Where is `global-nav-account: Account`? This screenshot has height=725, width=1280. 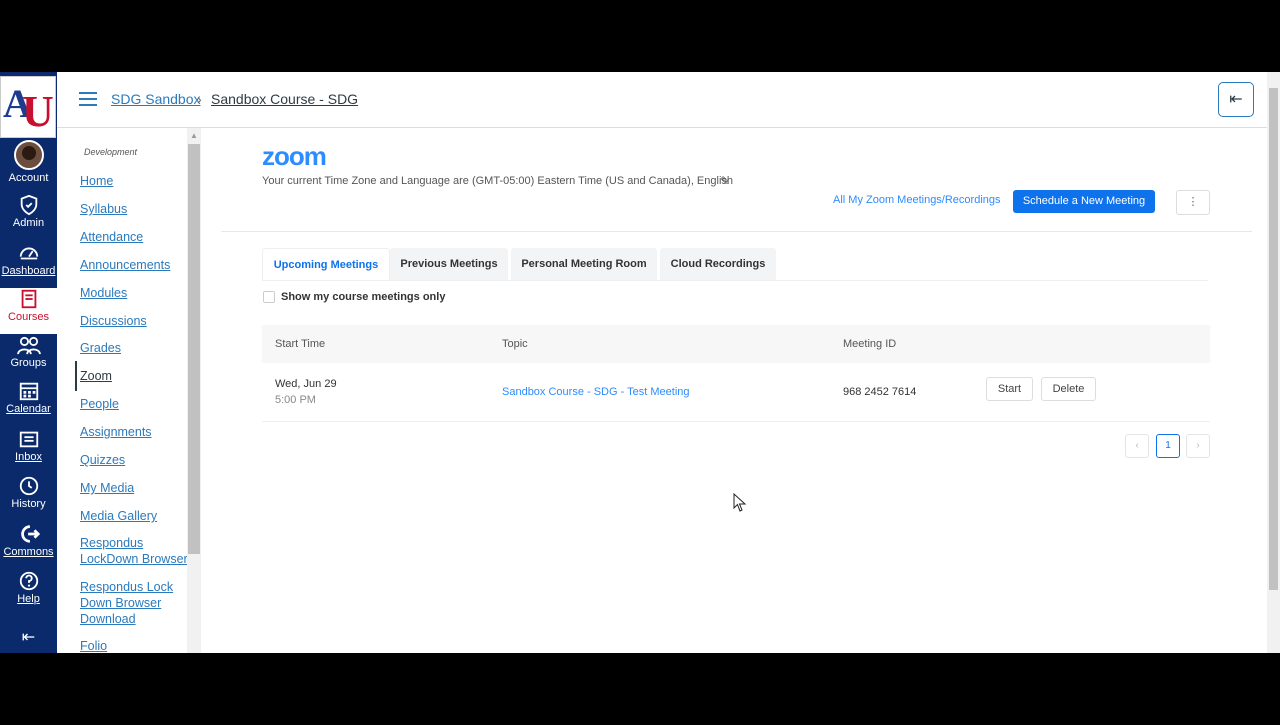 global-nav-account: Account is located at coordinates (28, 163).